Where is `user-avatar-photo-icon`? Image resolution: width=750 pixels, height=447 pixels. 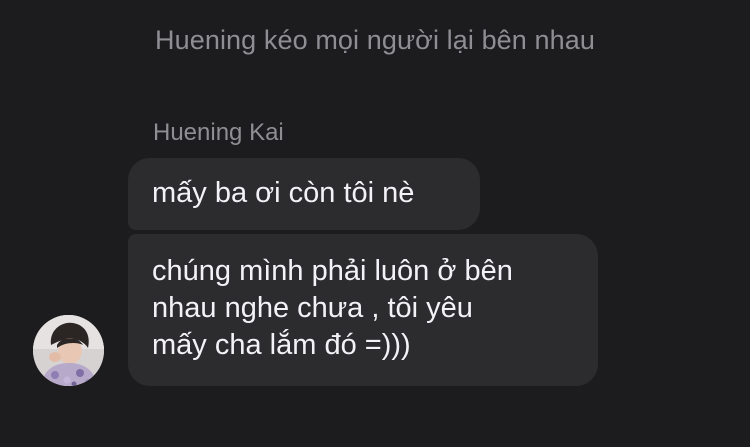 user-avatar-photo-icon is located at coordinates (68, 350).